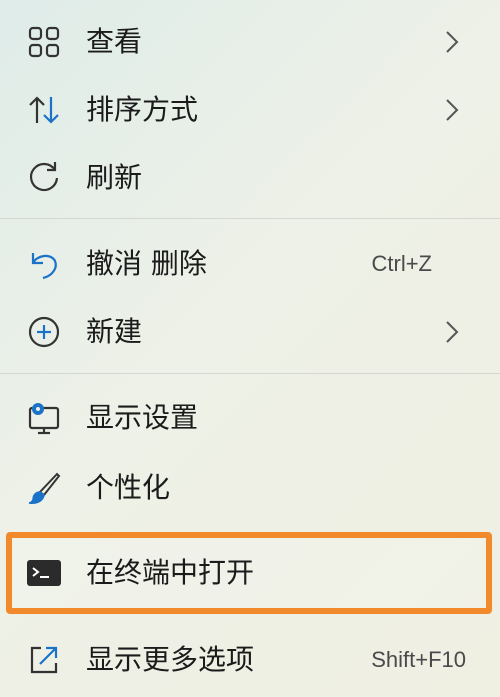 The width and height of the screenshot is (500, 697). I want to click on refresh-icon, so click(44, 178).